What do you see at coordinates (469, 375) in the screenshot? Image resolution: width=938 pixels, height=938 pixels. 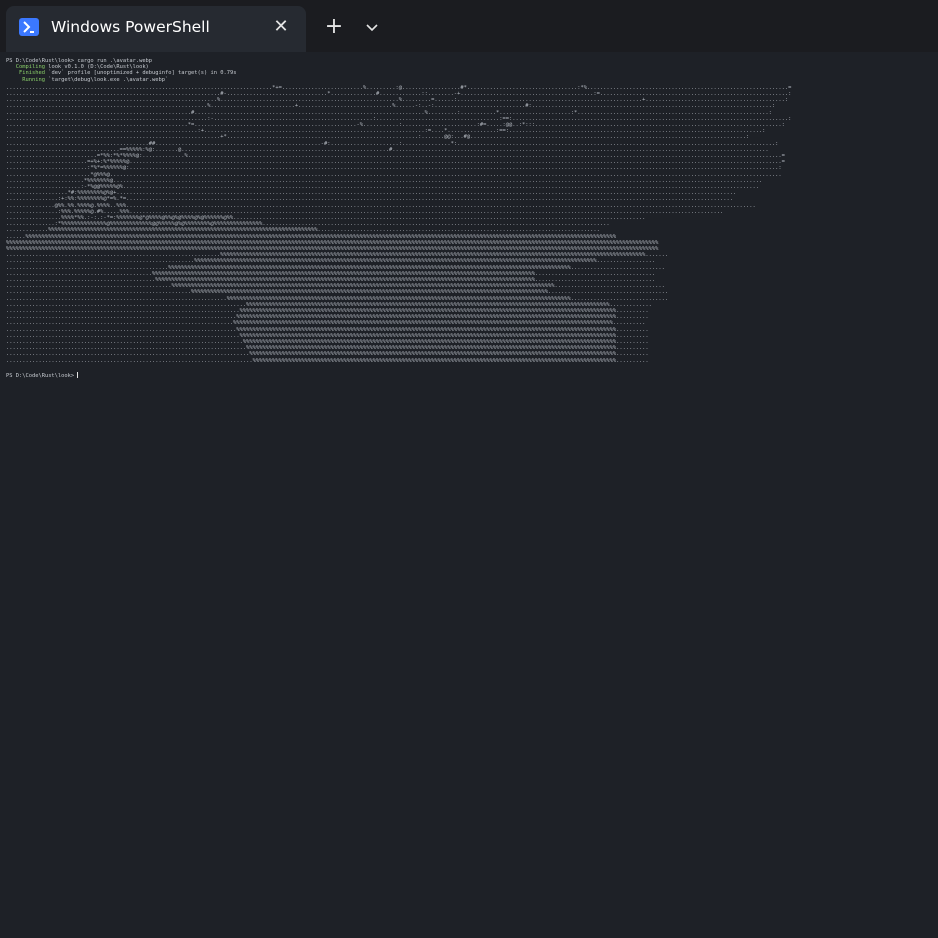 I see `final-prompt-line: PS D:\Code\Rust\look>` at bounding box center [469, 375].